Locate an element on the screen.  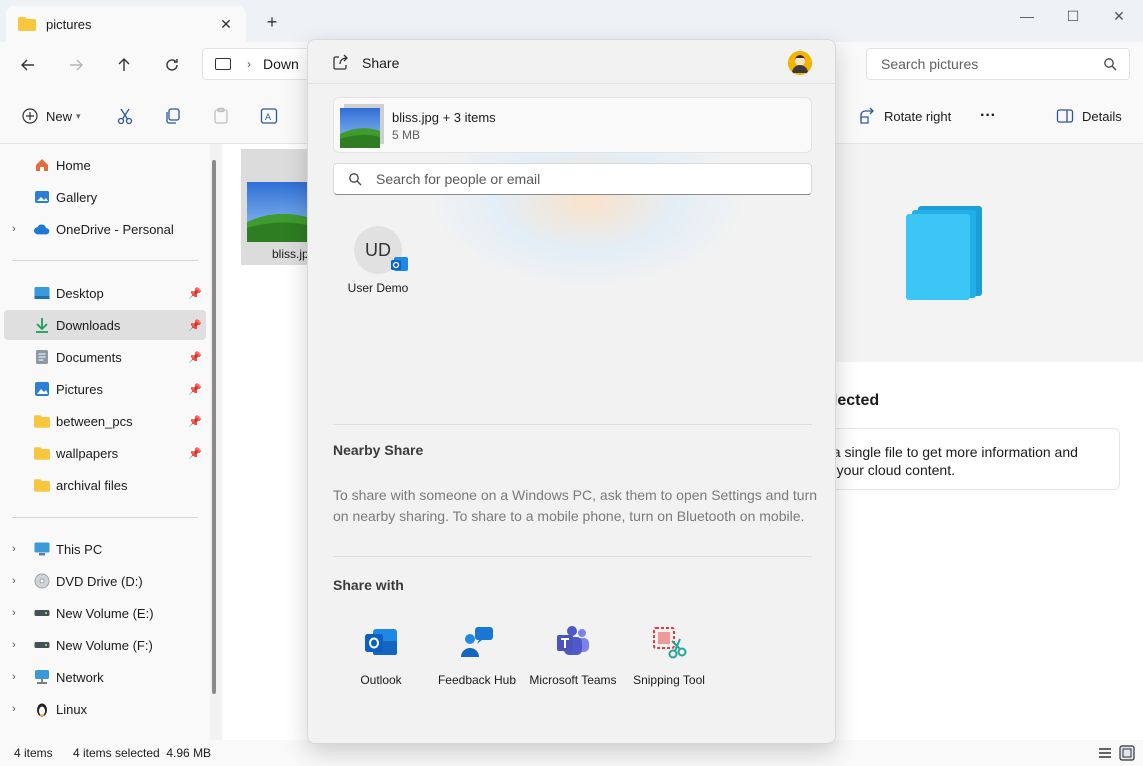
sidebar-item-linux: › Linux is located at coordinates (105, 709).